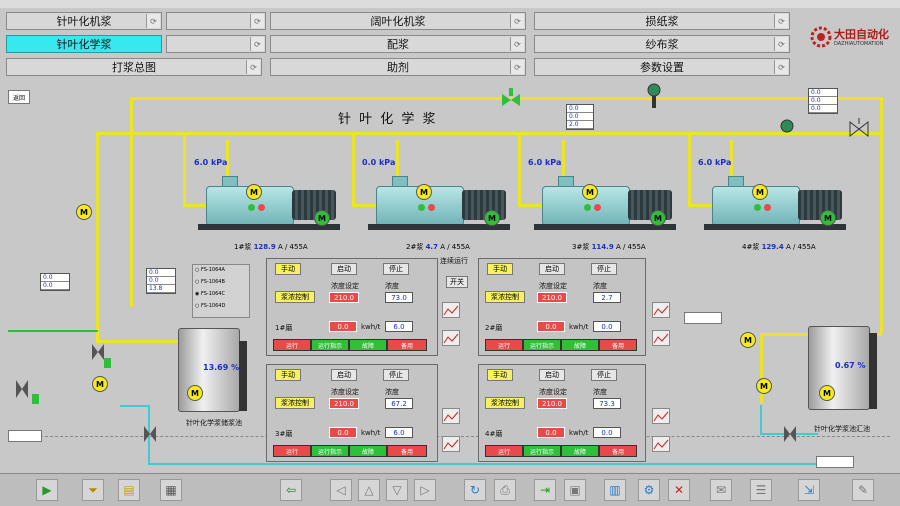  I want to click on chart-icon: ▣, so click(575, 490).